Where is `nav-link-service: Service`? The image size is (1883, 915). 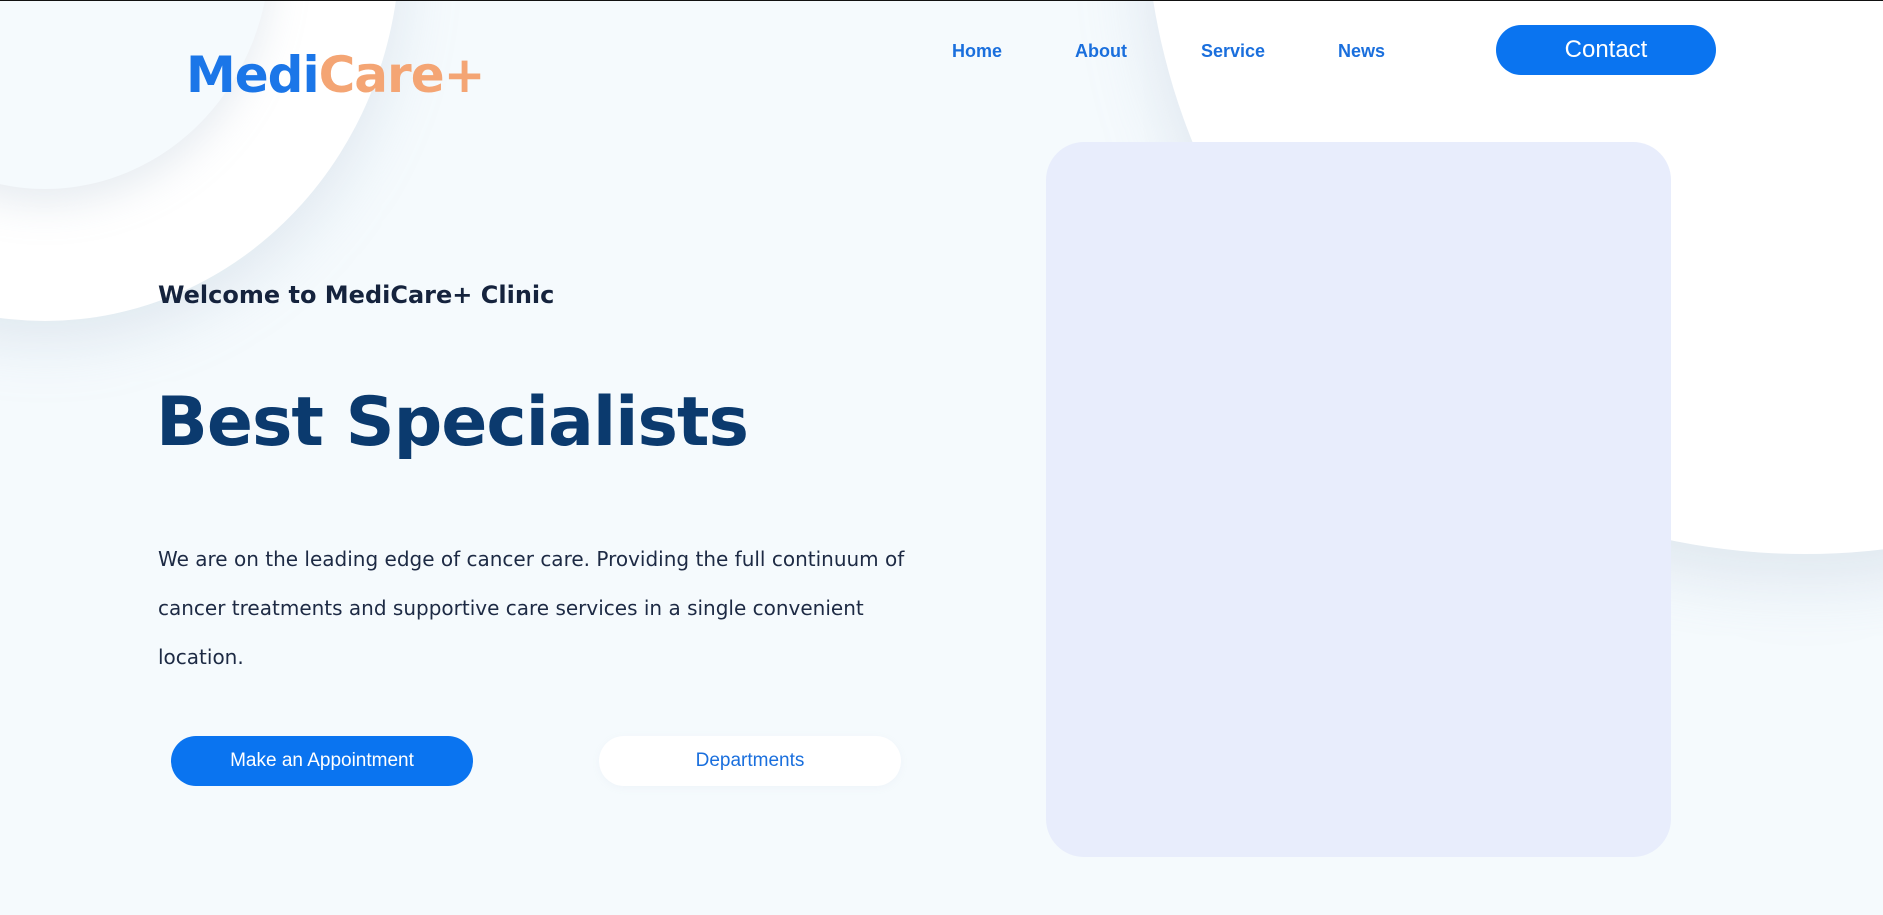 nav-link-service: Service is located at coordinates (1233, 51).